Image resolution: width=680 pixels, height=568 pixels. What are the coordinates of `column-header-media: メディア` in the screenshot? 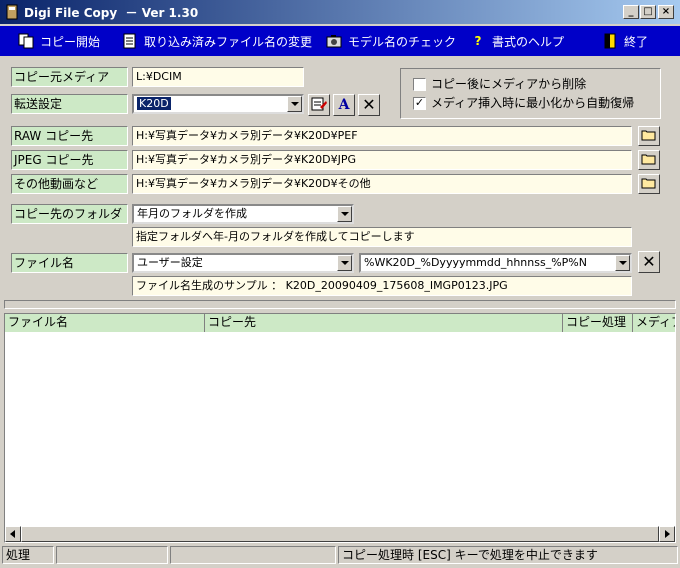 It's located at (654, 323).